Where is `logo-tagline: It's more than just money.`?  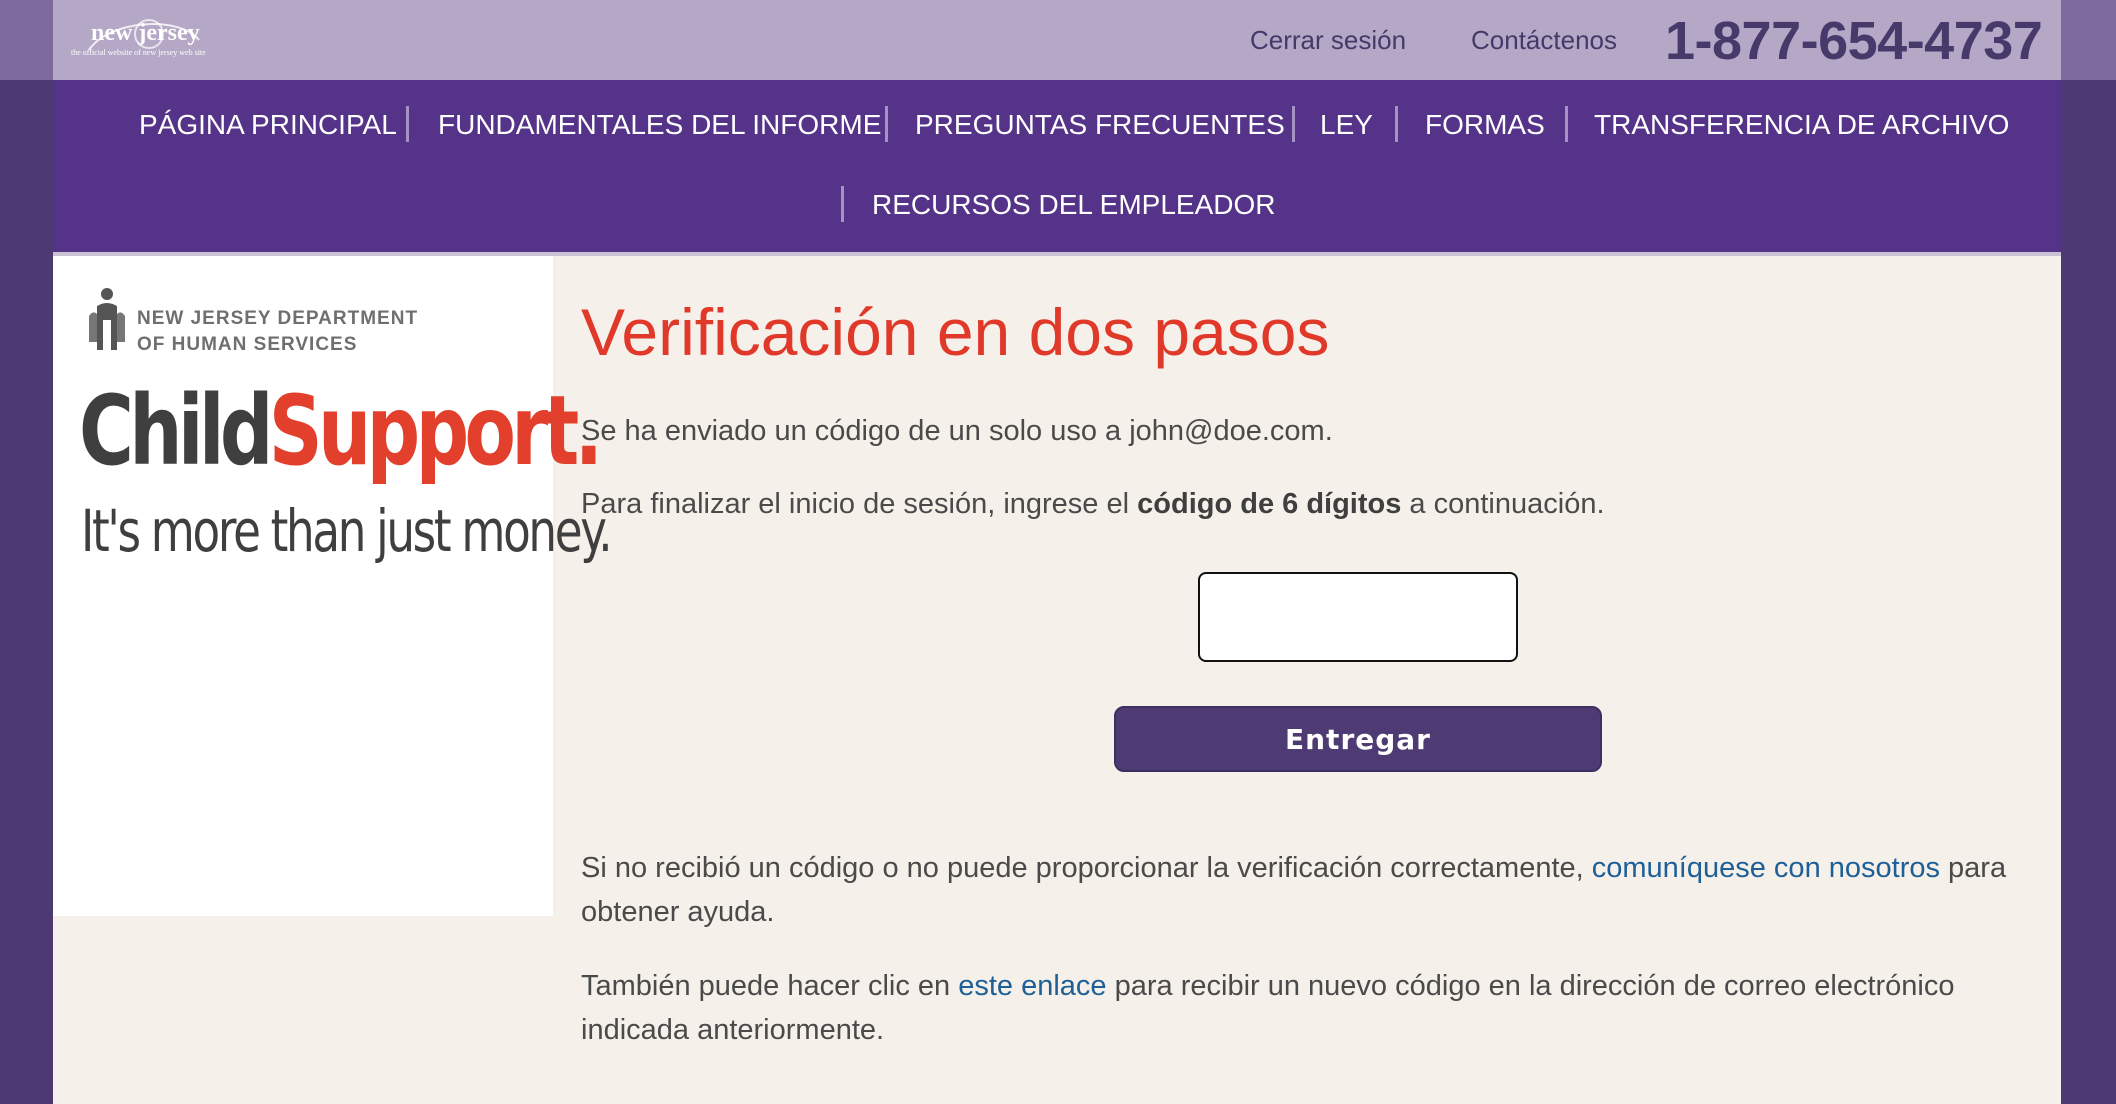
logo-tagline: It's more than just money. is located at coordinates (347, 531).